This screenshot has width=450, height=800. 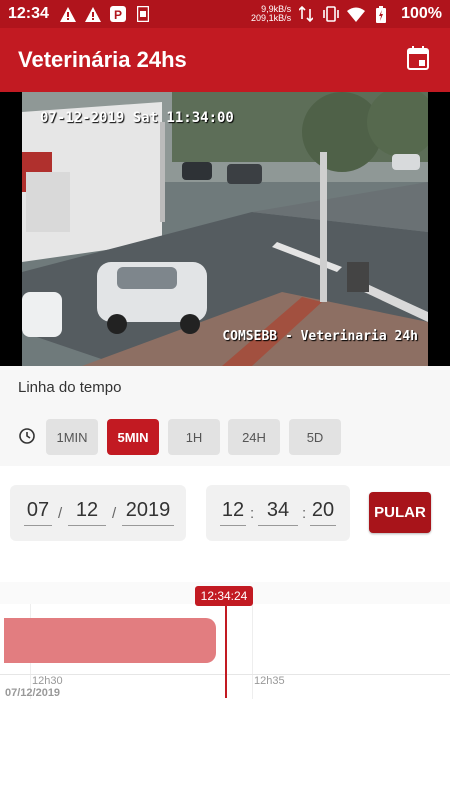 I want to click on range-button-1min: 1MIN, so click(x=72, y=437).